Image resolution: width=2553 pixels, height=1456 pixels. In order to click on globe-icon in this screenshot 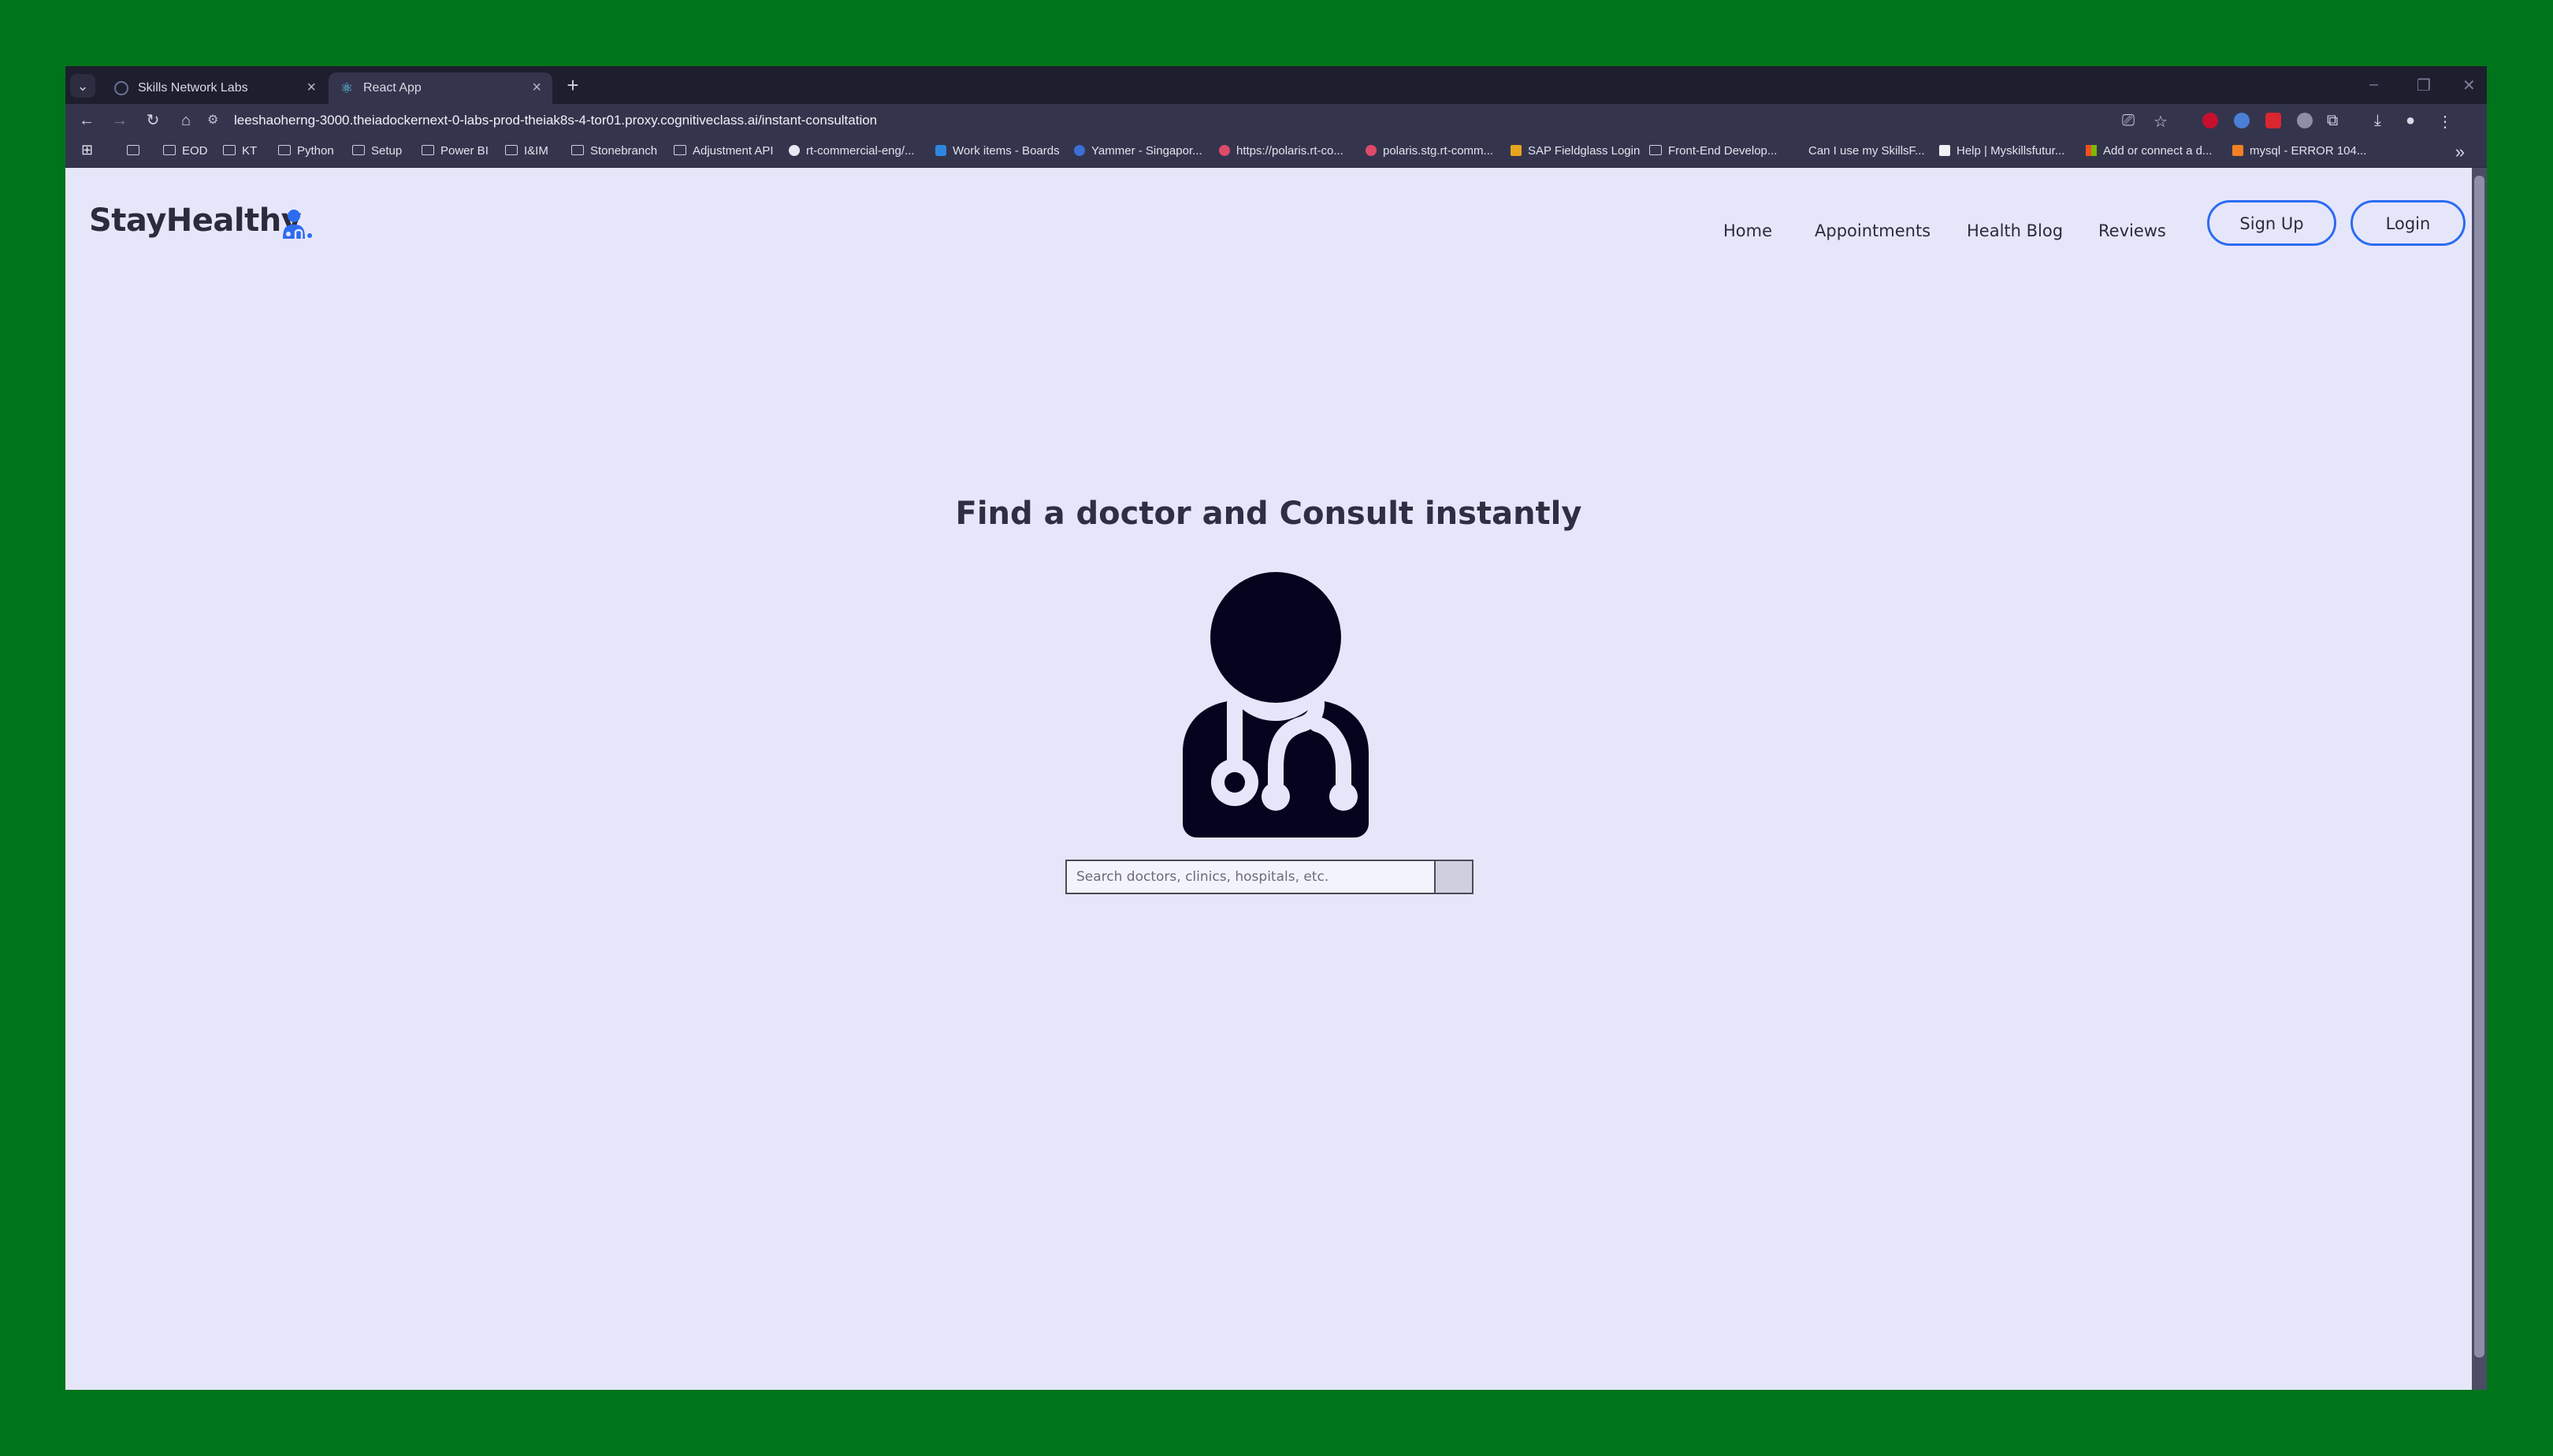, I will do `click(121, 88)`.